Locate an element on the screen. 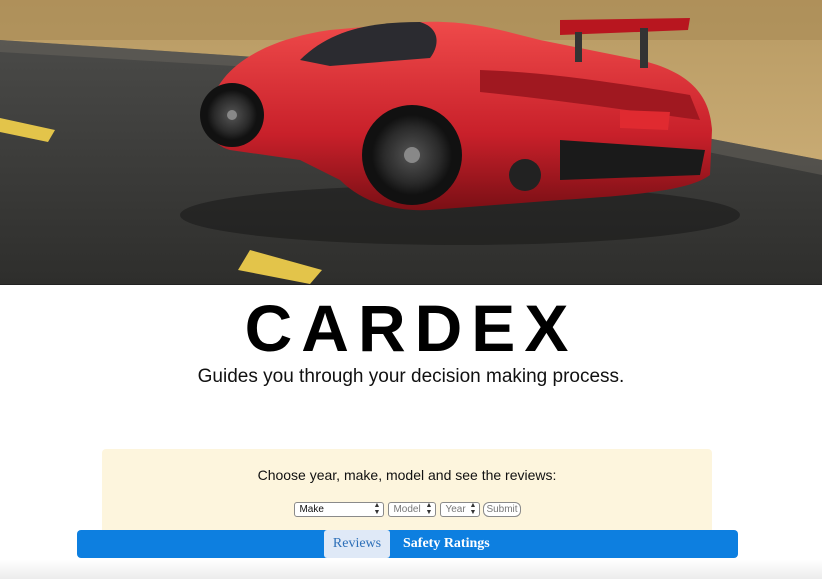 The width and height of the screenshot is (822, 579). page-bottom-fade is located at coordinates (411, 569).